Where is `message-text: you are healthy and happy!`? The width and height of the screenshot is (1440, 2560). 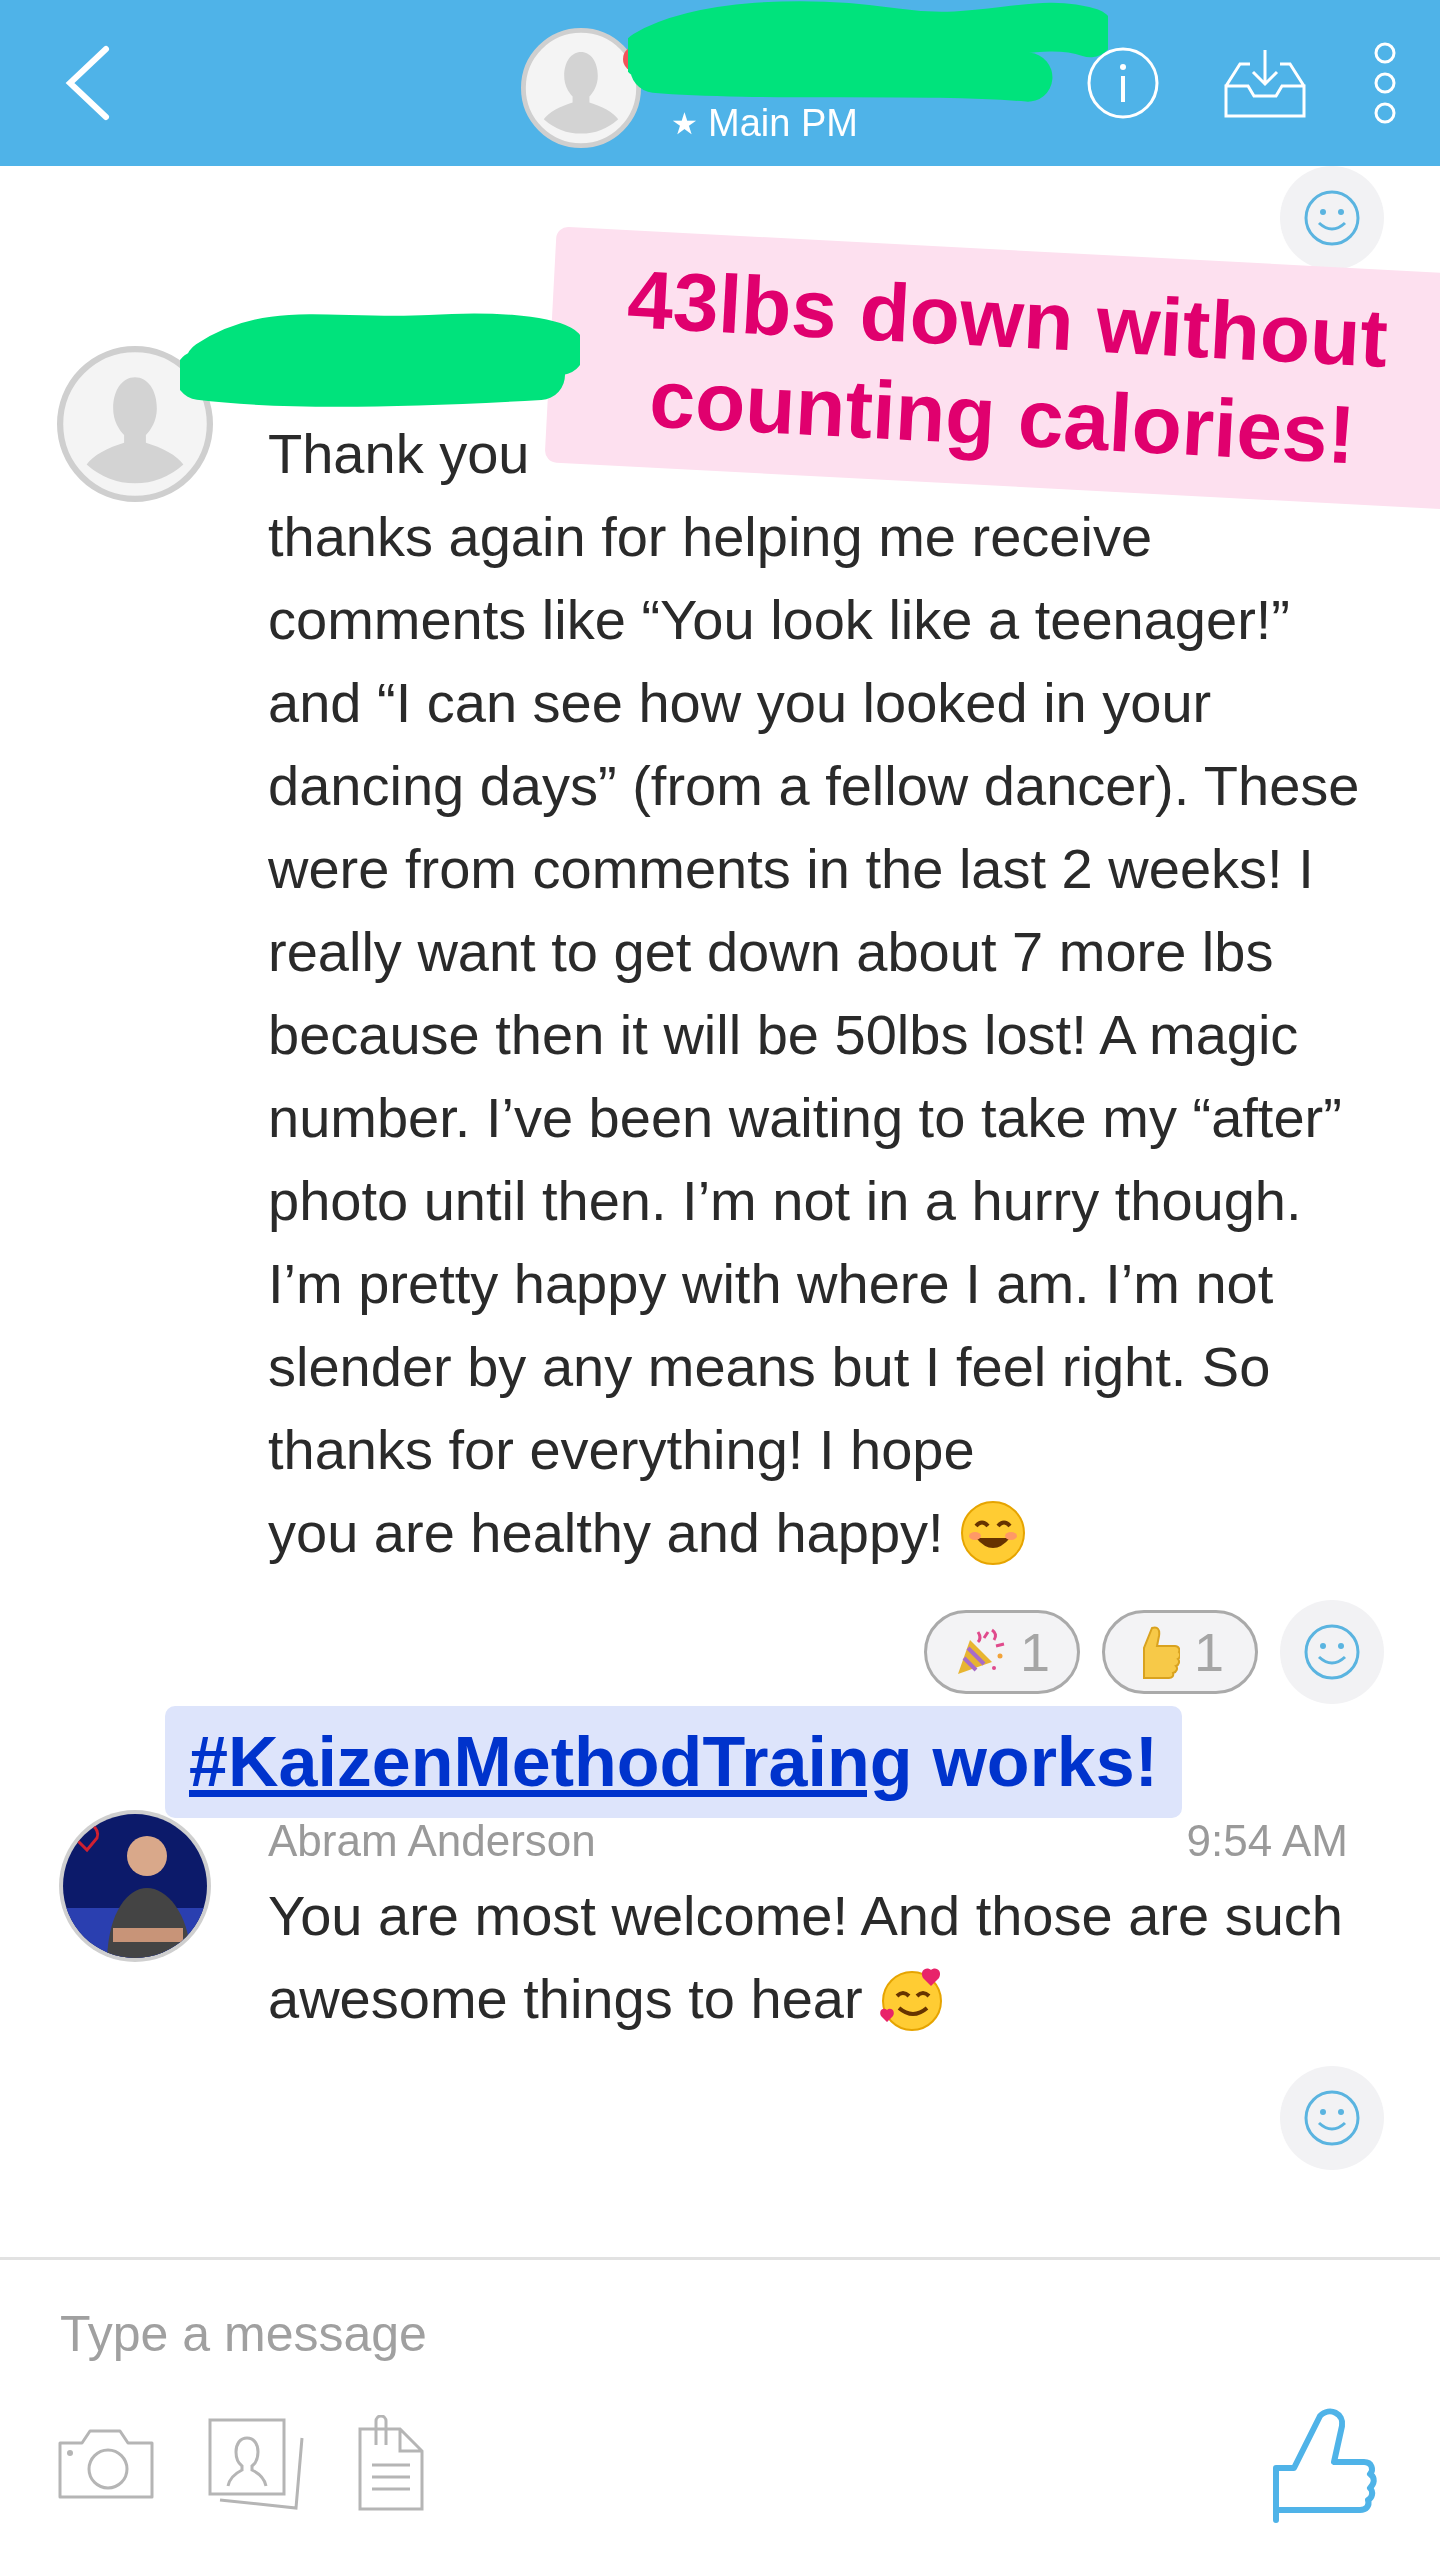
message-text: you are healthy and happy! is located at coordinates (606, 1533).